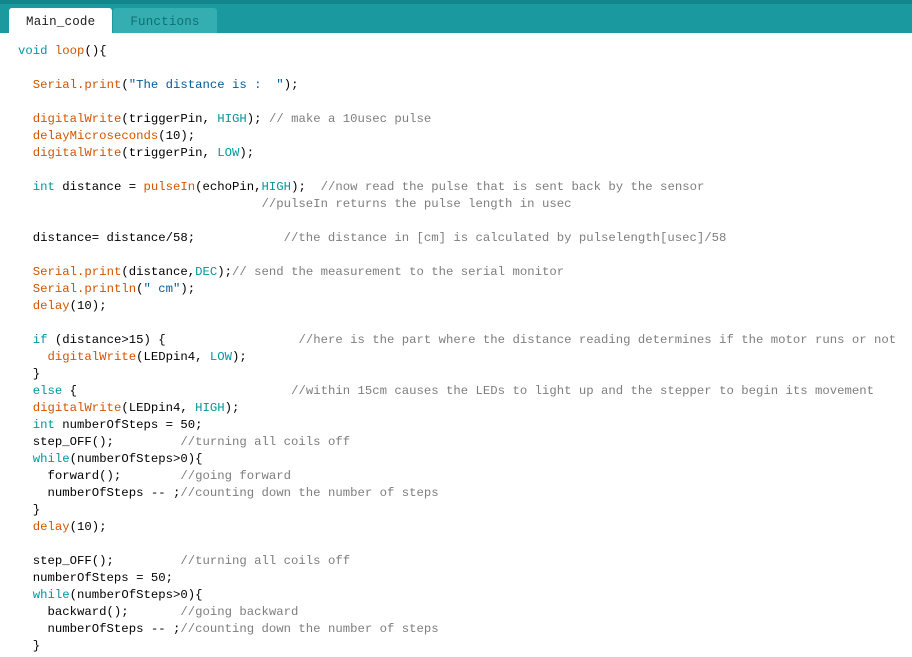 The height and width of the screenshot is (657, 912). What do you see at coordinates (206, 85) in the screenshot?
I see `code-token-str: "The distance is : "` at bounding box center [206, 85].